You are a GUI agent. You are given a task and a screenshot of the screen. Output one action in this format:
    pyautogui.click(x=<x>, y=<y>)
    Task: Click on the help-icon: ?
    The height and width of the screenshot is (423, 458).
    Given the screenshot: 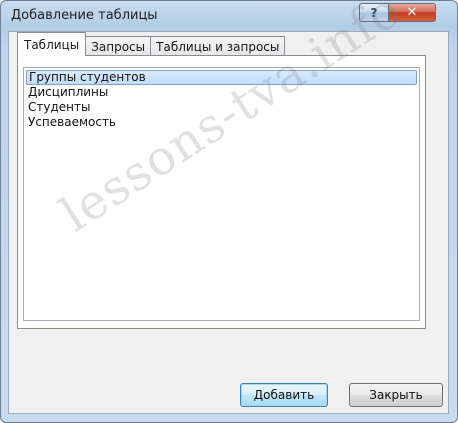 What is the action you would take?
    pyautogui.click(x=374, y=12)
    